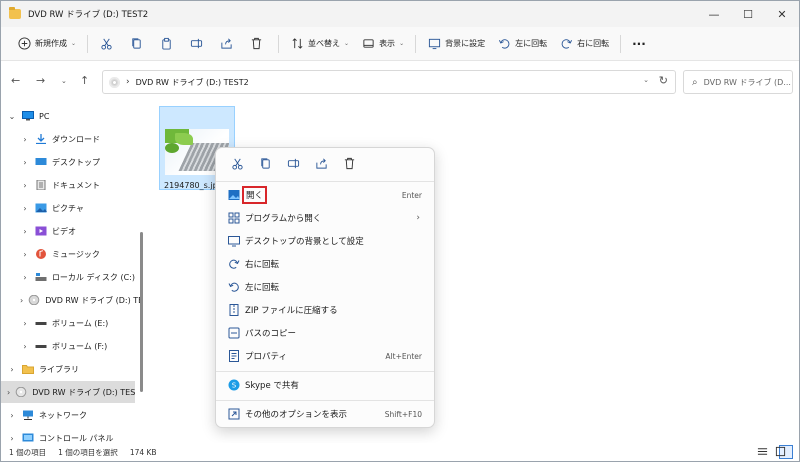 This screenshot has width=800, height=462. I want to click on window-title: DVD RW ドライブ (D:) TEST2, so click(88, 15).